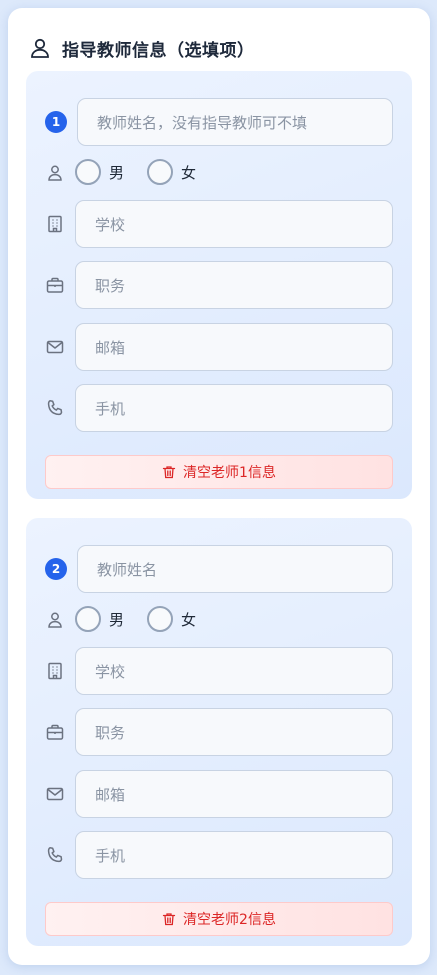  What do you see at coordinates (235, 569) in the screenshot?
I see `teacher-name-input: 教师姓名` at bounding box center [235, 569].